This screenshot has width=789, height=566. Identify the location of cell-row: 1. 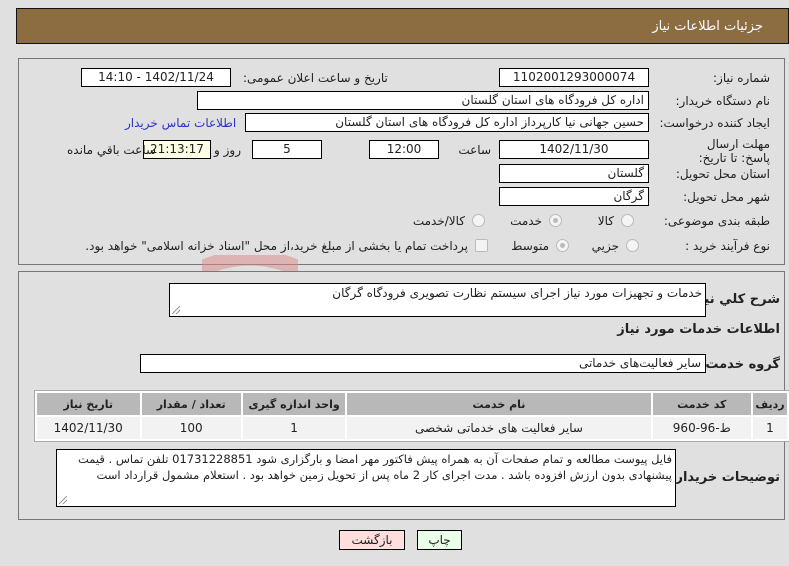
(769, 428).